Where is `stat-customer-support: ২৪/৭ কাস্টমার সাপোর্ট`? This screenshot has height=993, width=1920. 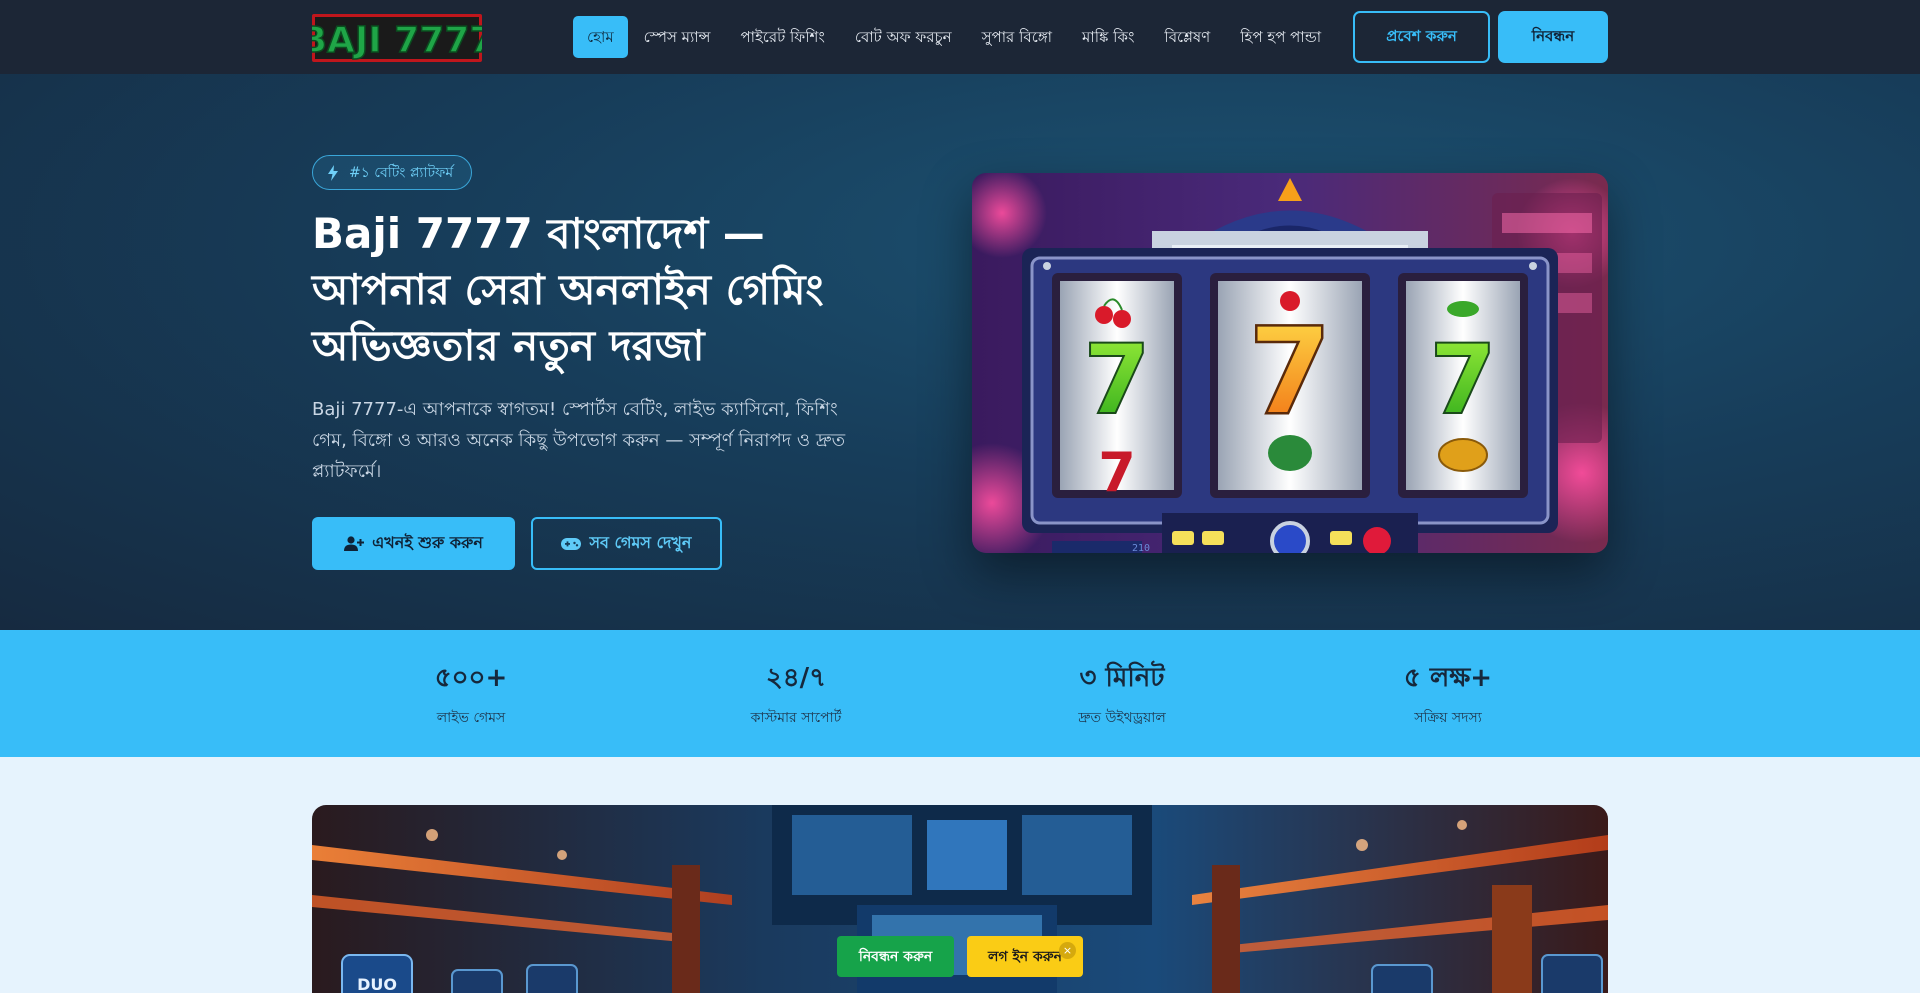
stat-customer-support: ২৪/৭ কাস্টমার সাপোর্ট is located at coordinates (796, 695).